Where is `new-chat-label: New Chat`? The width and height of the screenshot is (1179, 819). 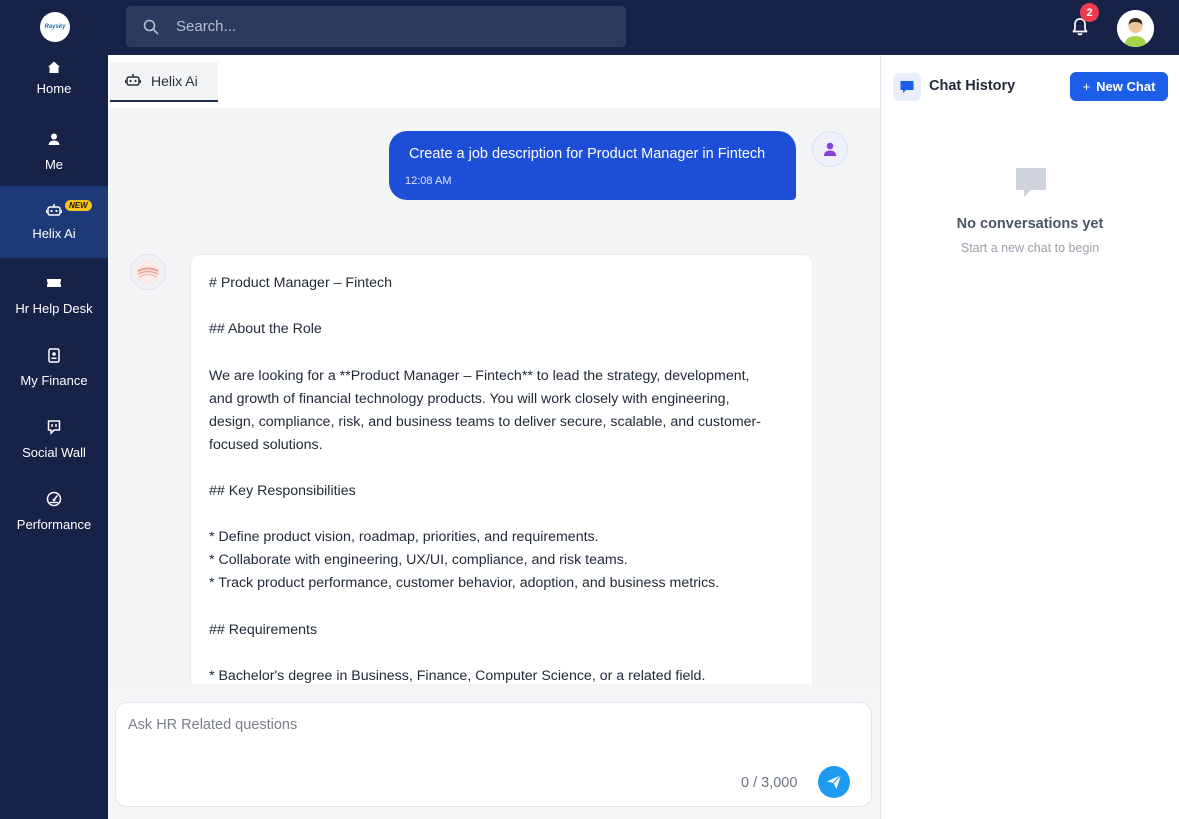 new-chat-label: New Chat is located at coordinates (1126, 86).